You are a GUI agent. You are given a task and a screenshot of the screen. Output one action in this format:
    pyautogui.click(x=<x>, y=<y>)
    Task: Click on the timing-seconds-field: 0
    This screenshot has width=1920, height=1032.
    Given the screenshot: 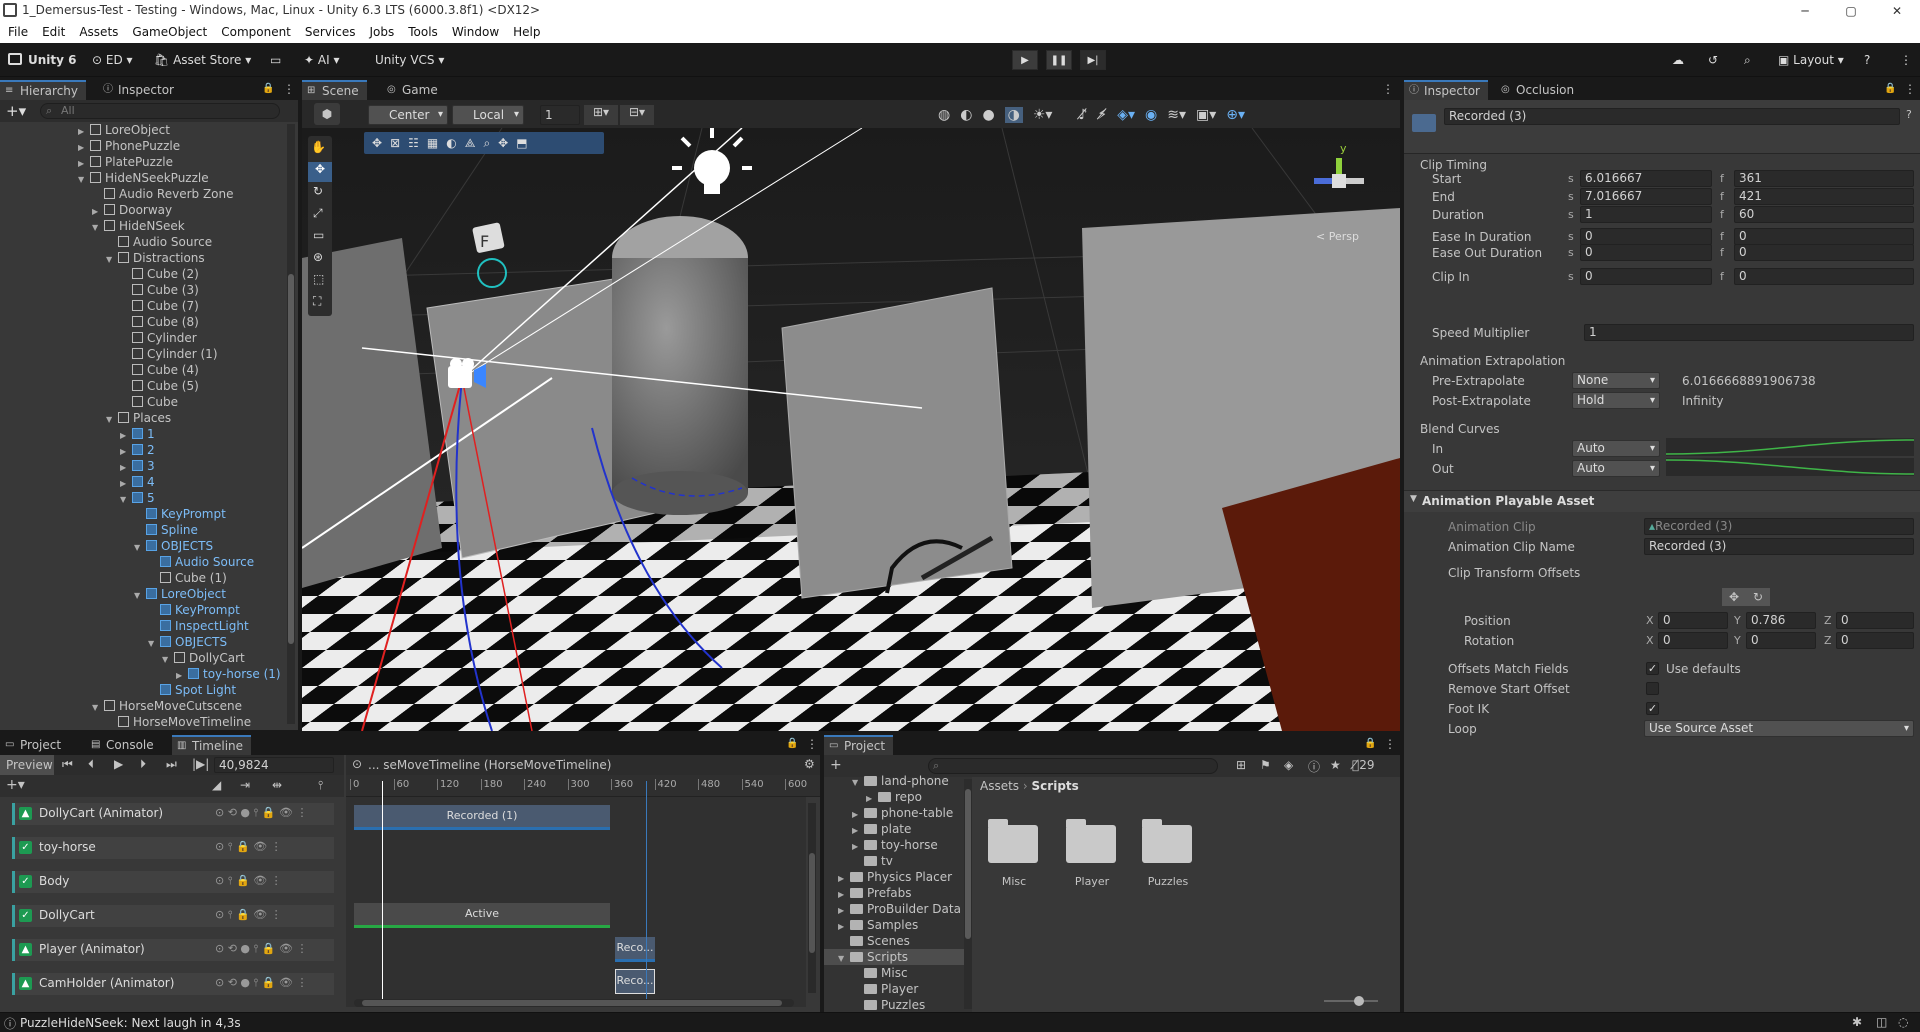 What is the action you would take?
    pyautogui.click(x=1646, y=252)
    